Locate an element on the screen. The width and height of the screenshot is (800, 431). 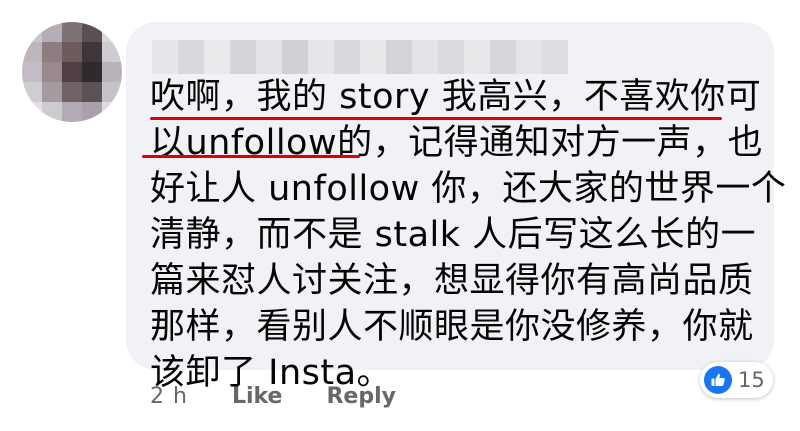
reaction-count: 15 is located at coordinates (751, 380).